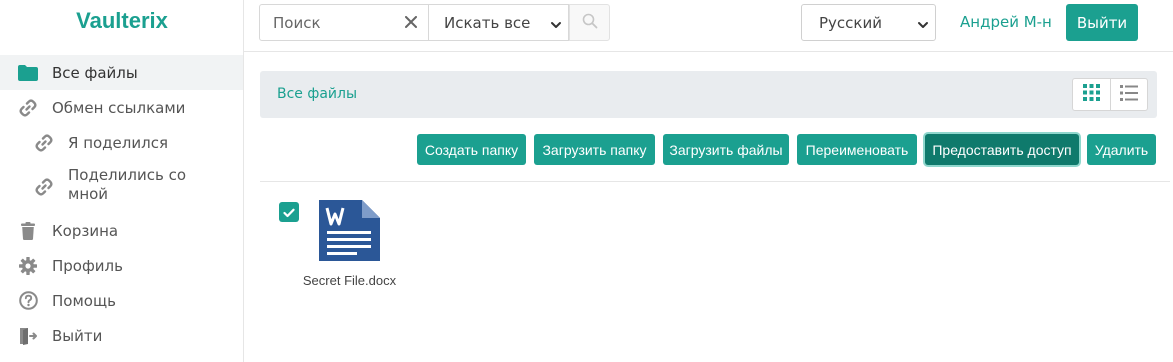 Image resolution: width=1173 pixels, height=362 pixels. I want to click on language-value: Русский, so click(850, 22).